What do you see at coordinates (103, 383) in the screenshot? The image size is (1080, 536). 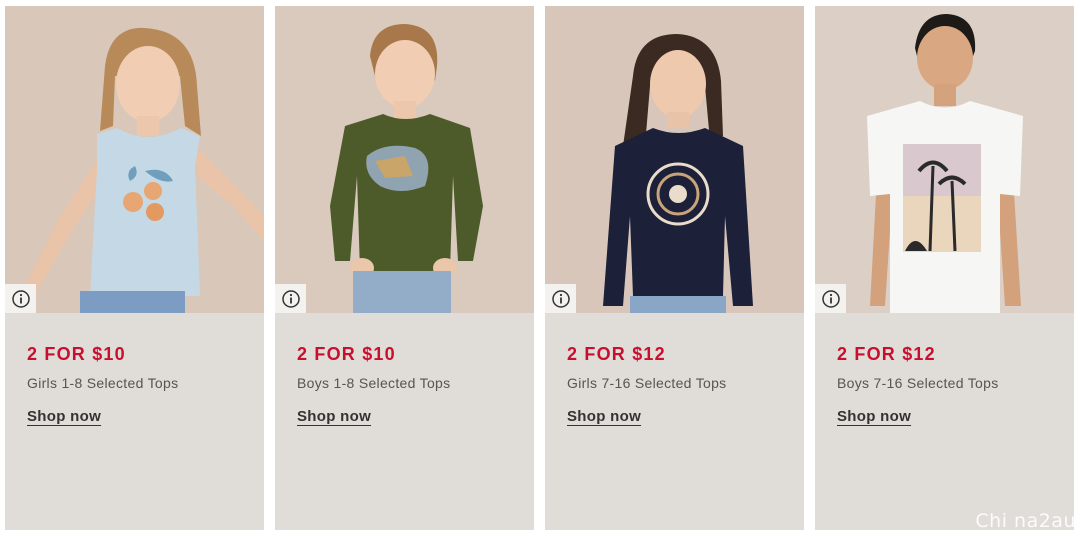 I see `product-description: Girls 1-8 Selected Tops` at bounding box center [103, 383].